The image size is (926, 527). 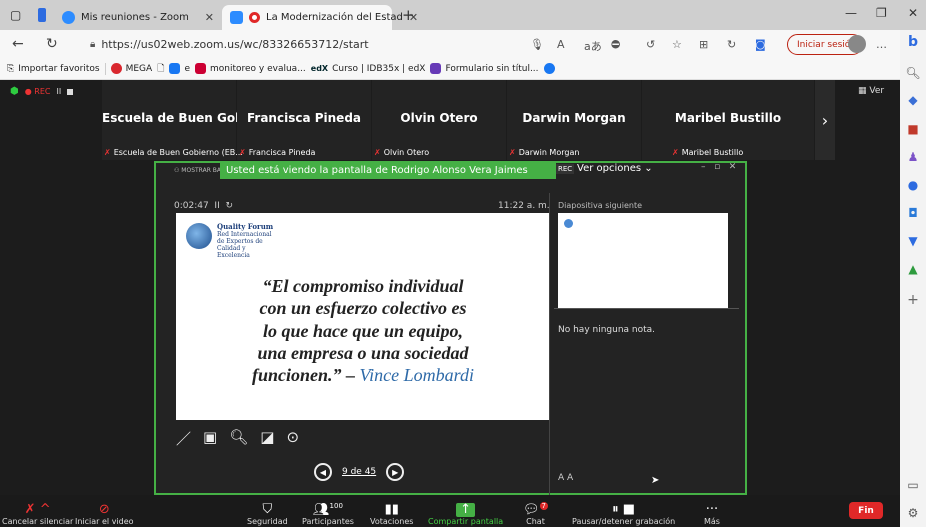 I want to click on tab-actions-icon: ▢, so click(x=15, y=15).